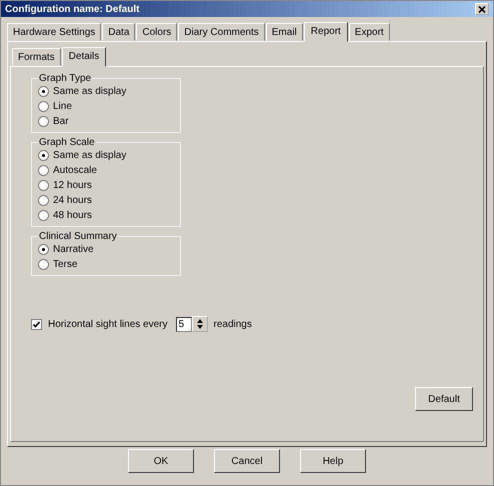 The image size is (494, 486). I want to click on radio-label: 12 hours, so click(72, 185).